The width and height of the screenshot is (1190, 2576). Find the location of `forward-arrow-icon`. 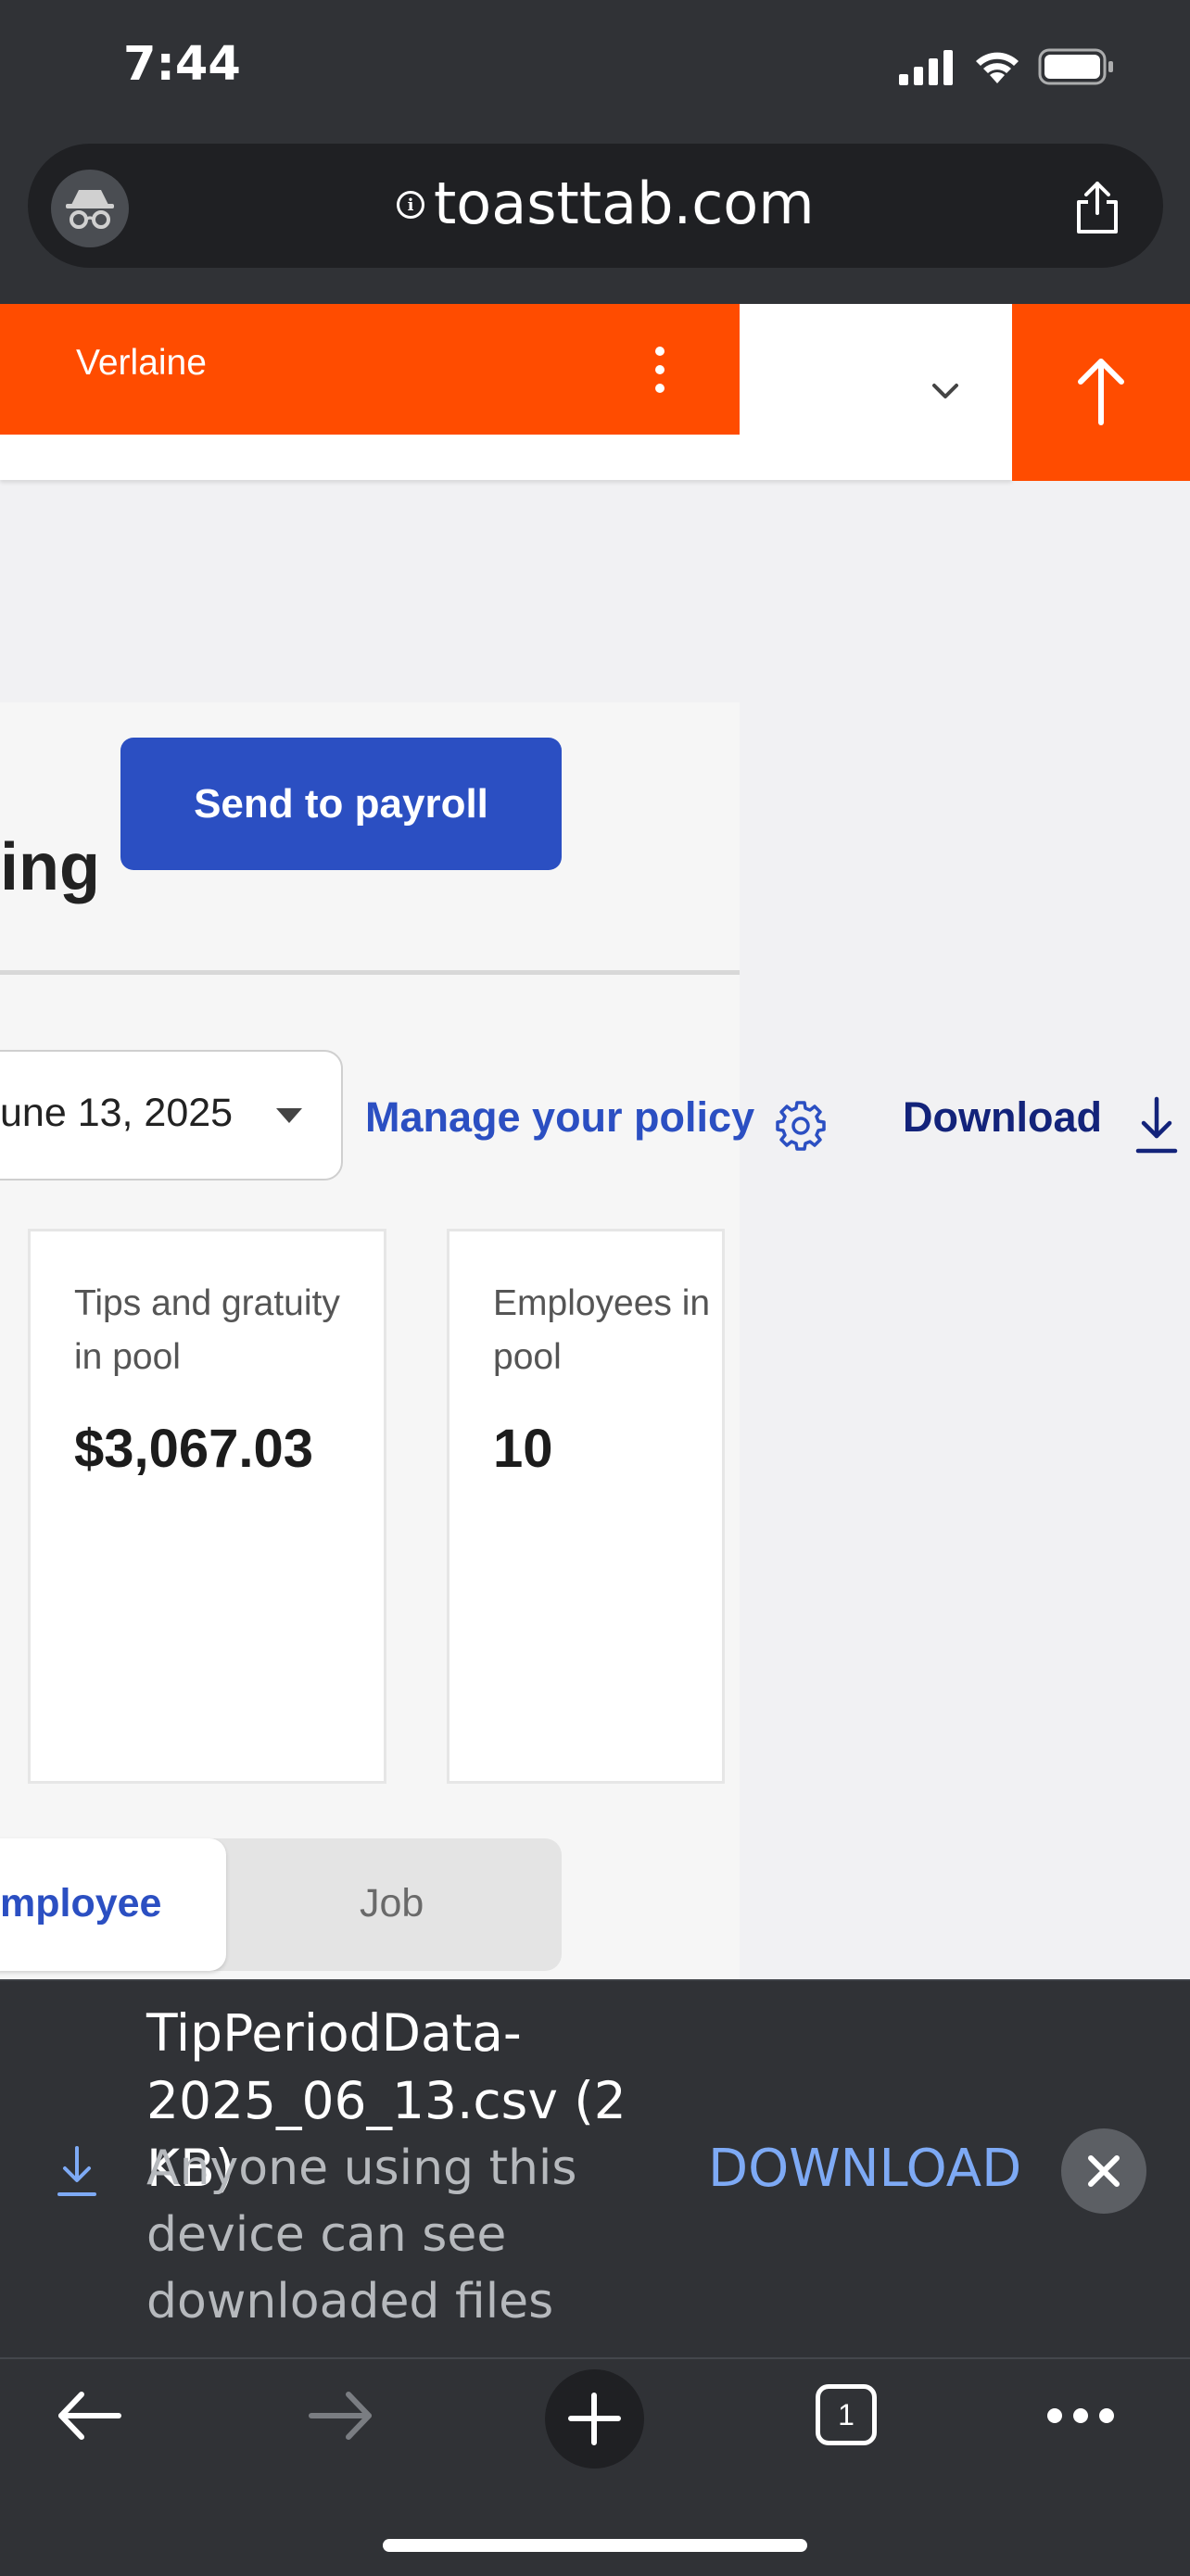

forward-arrow-icon is located at coordinates (341, 2416).